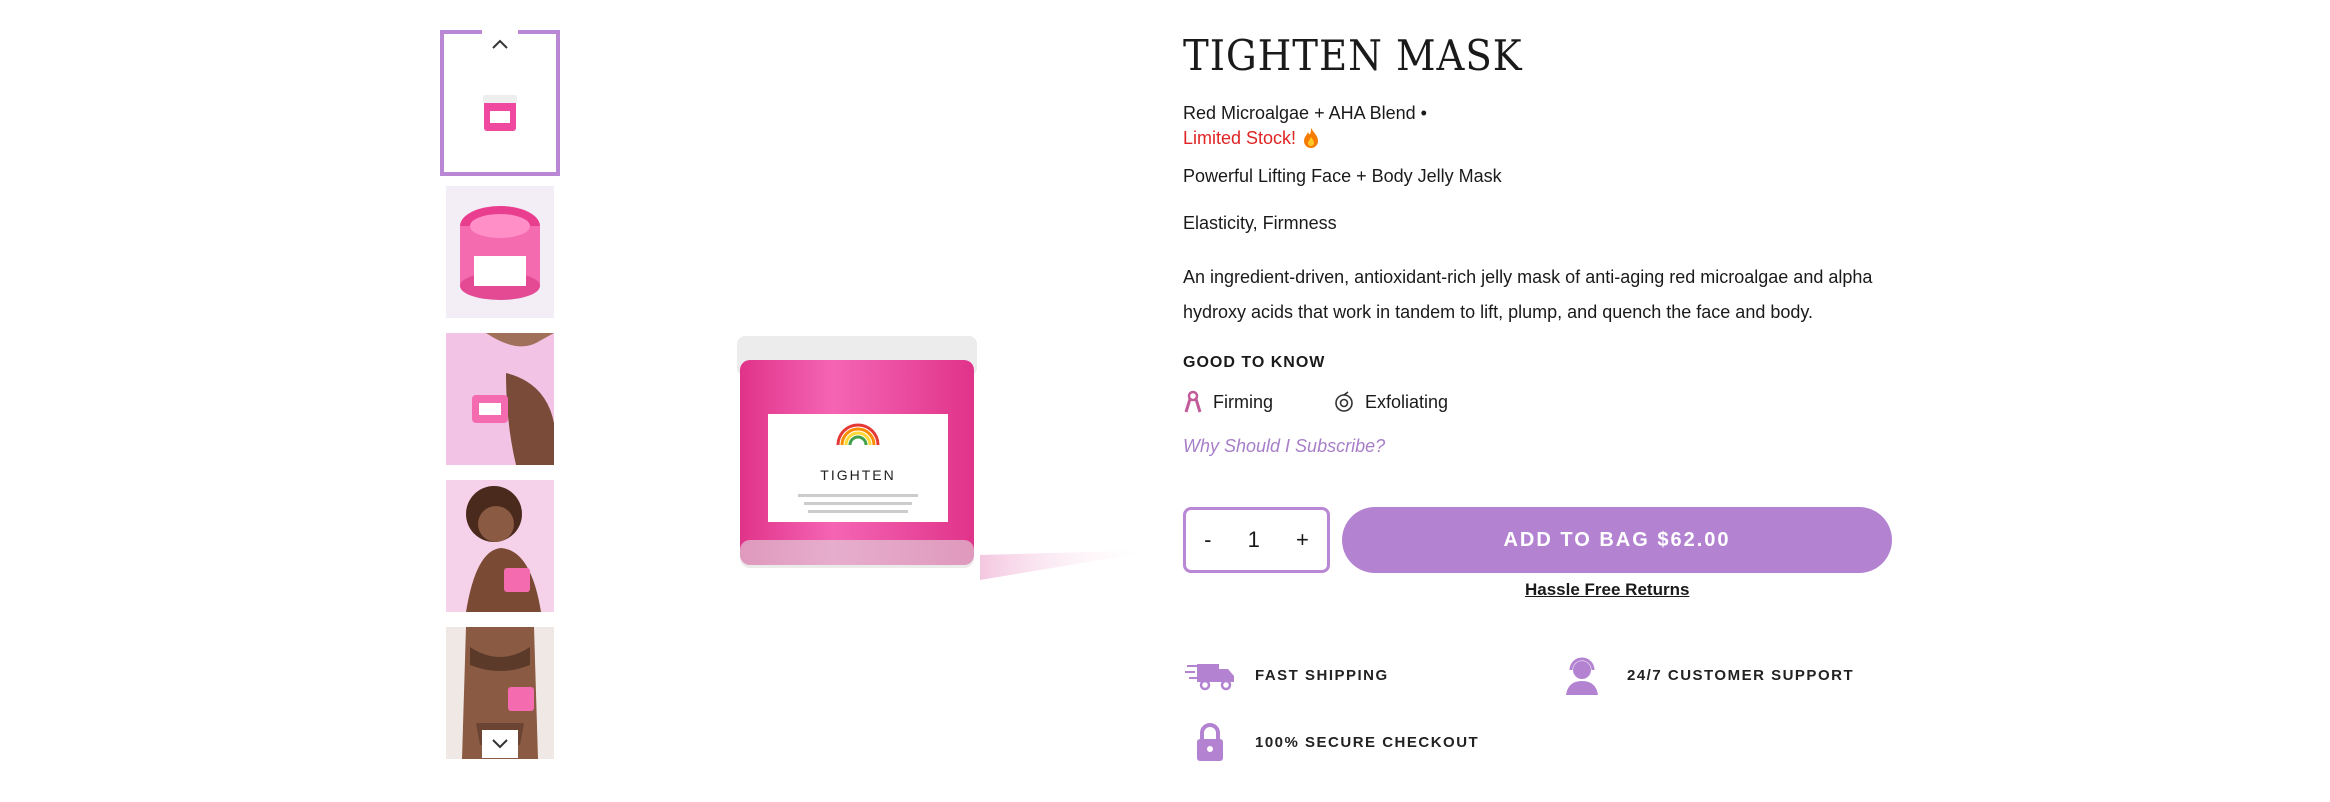 Image resolution: width=2330 pixels, height=802 pixels. I want to click on quantity-decrease-button: -, so click(1207, 540).